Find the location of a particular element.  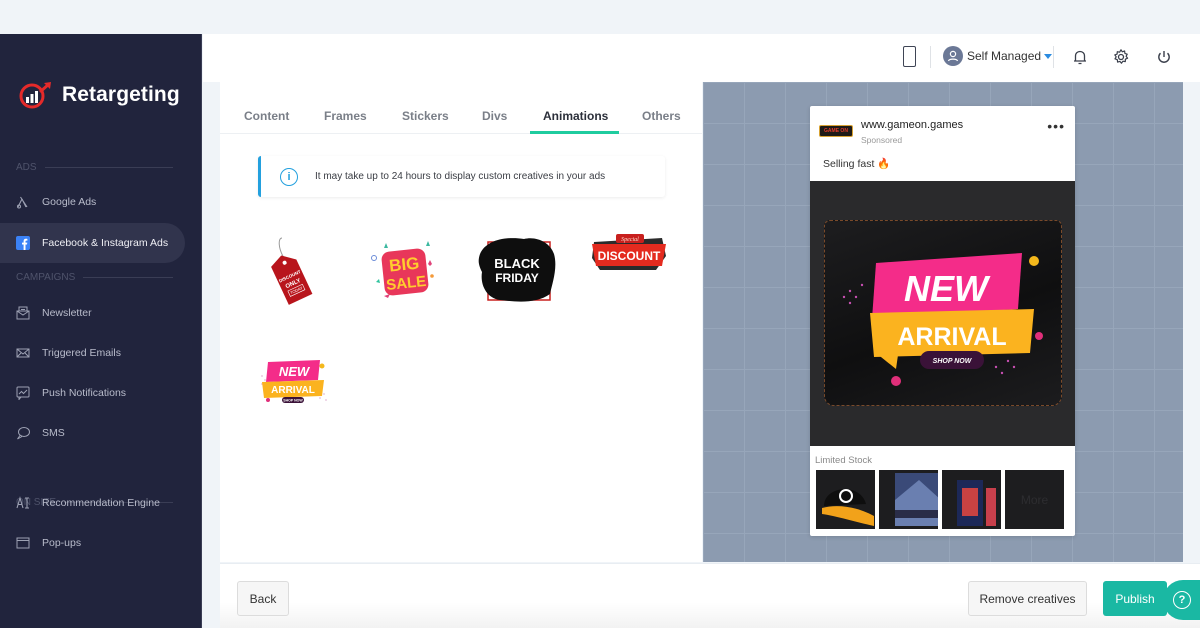

advertiser-logo: GAME ON is located at coordinates (836, 131).